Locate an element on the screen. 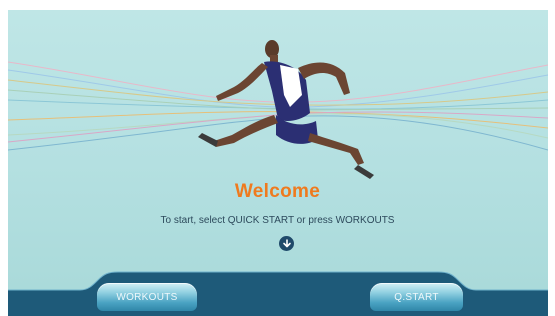 The image size is (555, 316). arrow-down-icon is located at coordinates (286, 242).